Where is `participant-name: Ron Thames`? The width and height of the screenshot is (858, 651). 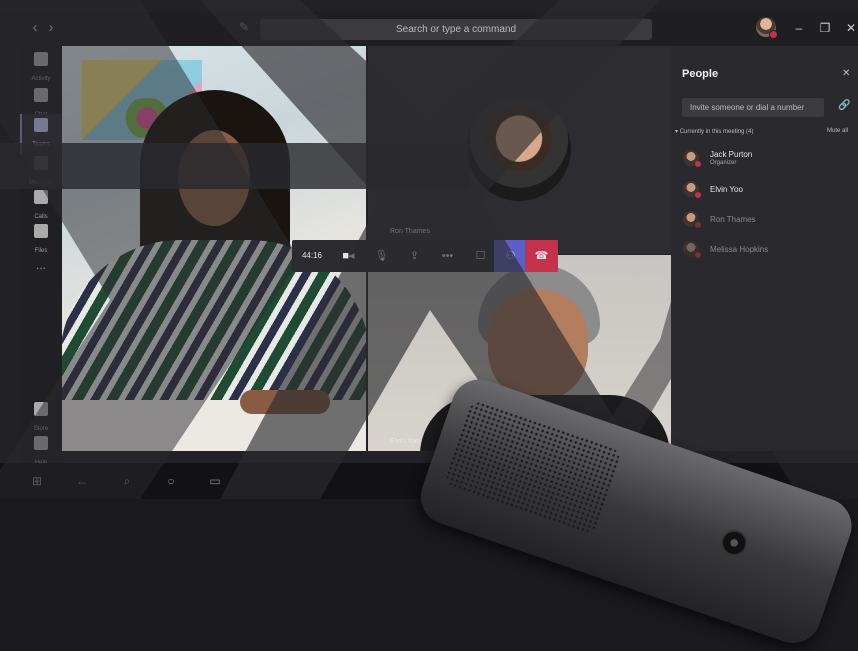
participant-name: Ron Thames is located at coordinates (733, 219).